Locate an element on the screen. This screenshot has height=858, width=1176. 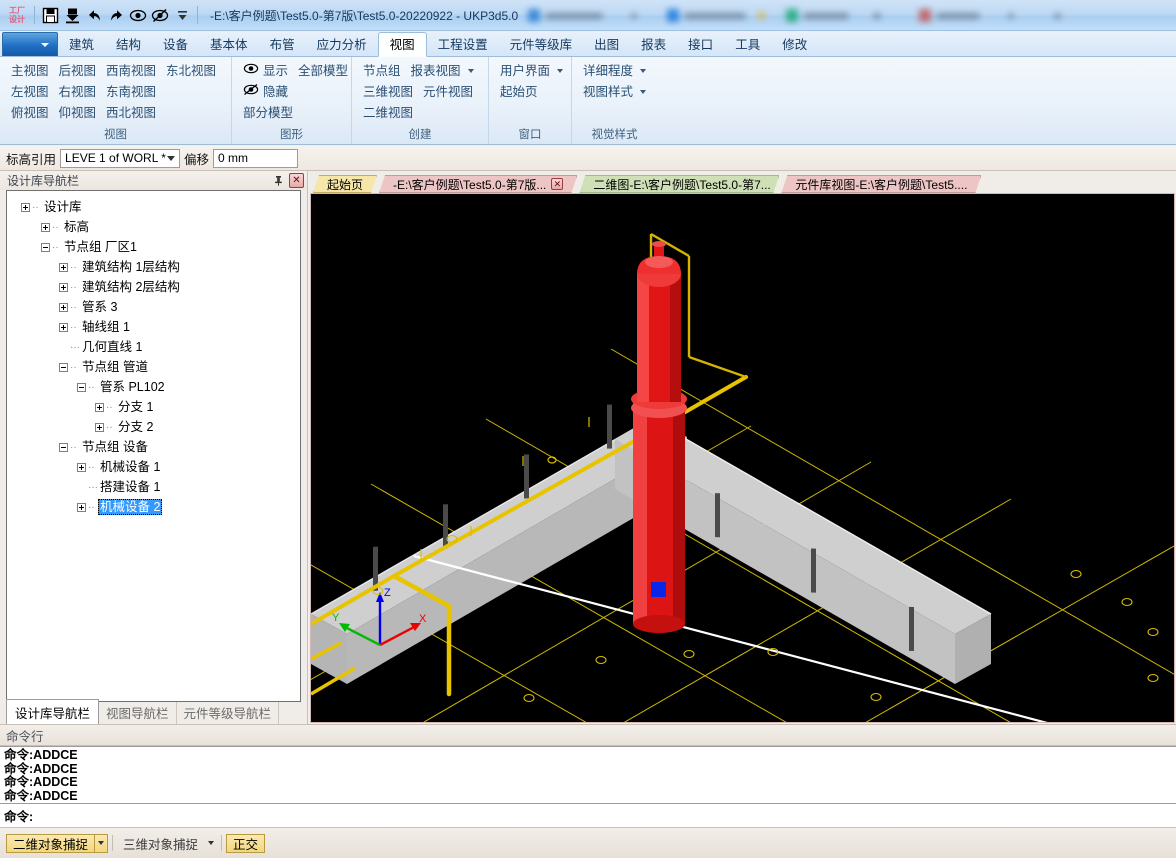
ribbon-tab-chutu: 出图 is located at coordinates (606, 45).